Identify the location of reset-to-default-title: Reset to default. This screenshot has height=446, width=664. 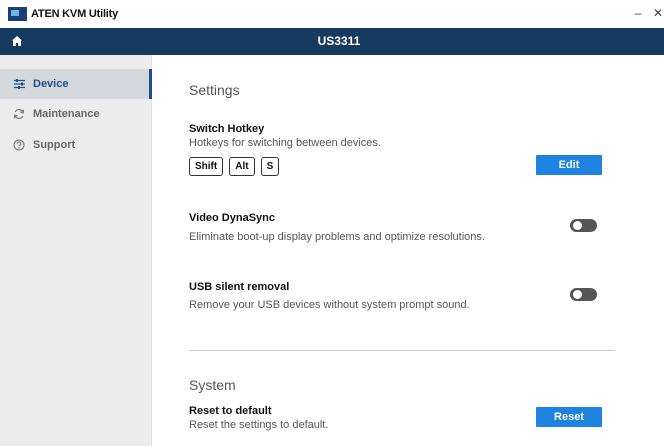
(230, 411).